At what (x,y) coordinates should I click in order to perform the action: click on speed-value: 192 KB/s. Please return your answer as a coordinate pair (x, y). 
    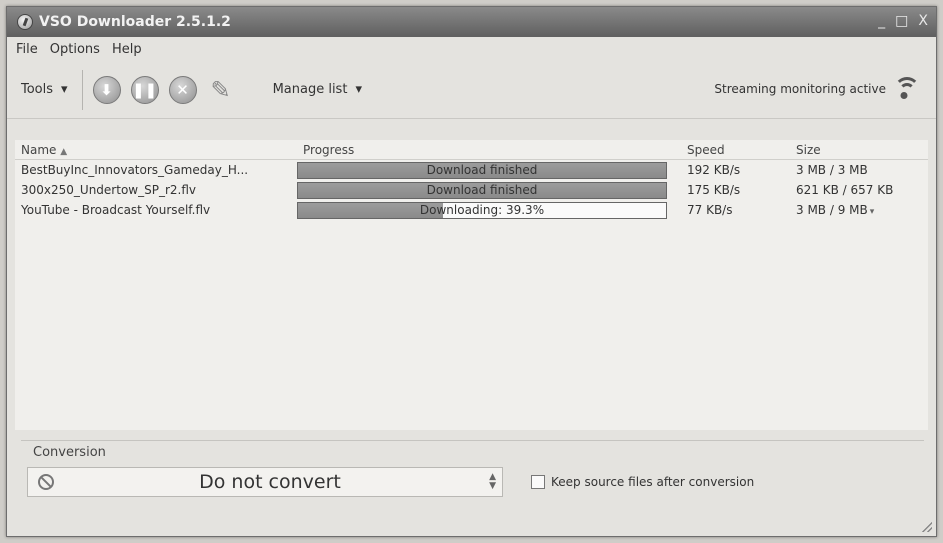
    Looking at the image, I should click on (714, 170).